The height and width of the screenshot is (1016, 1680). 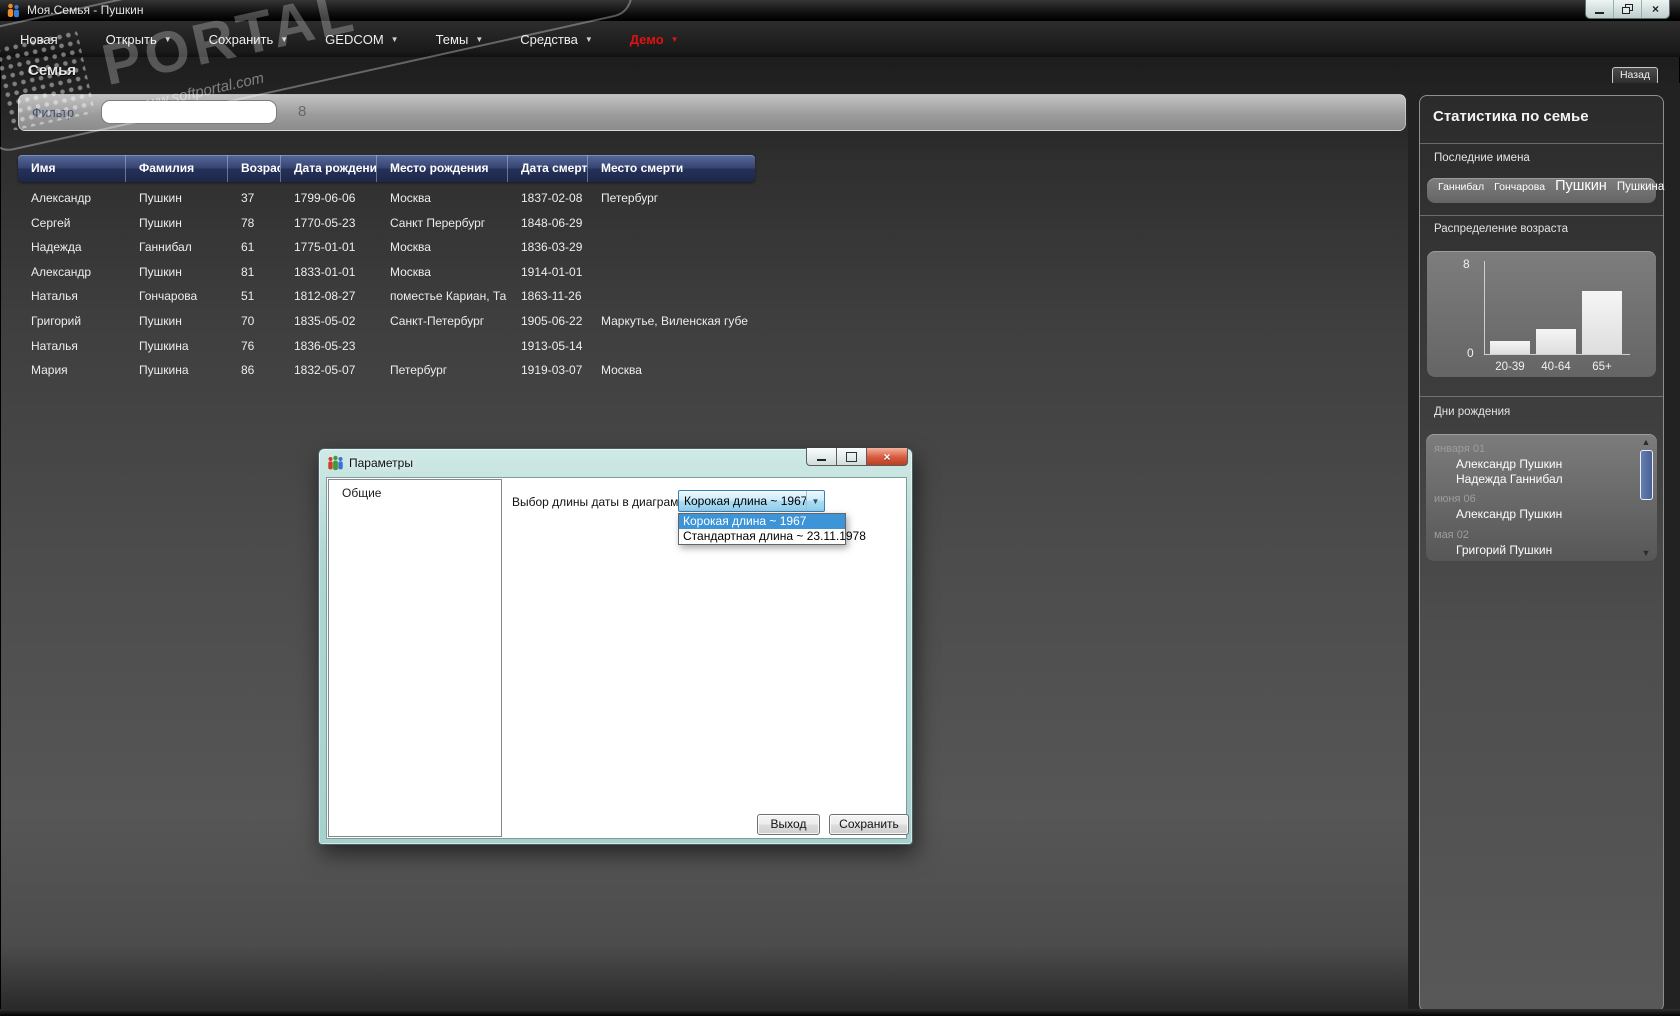 I want to click on menu-item-label: Темы, so click(x=452, y=39).